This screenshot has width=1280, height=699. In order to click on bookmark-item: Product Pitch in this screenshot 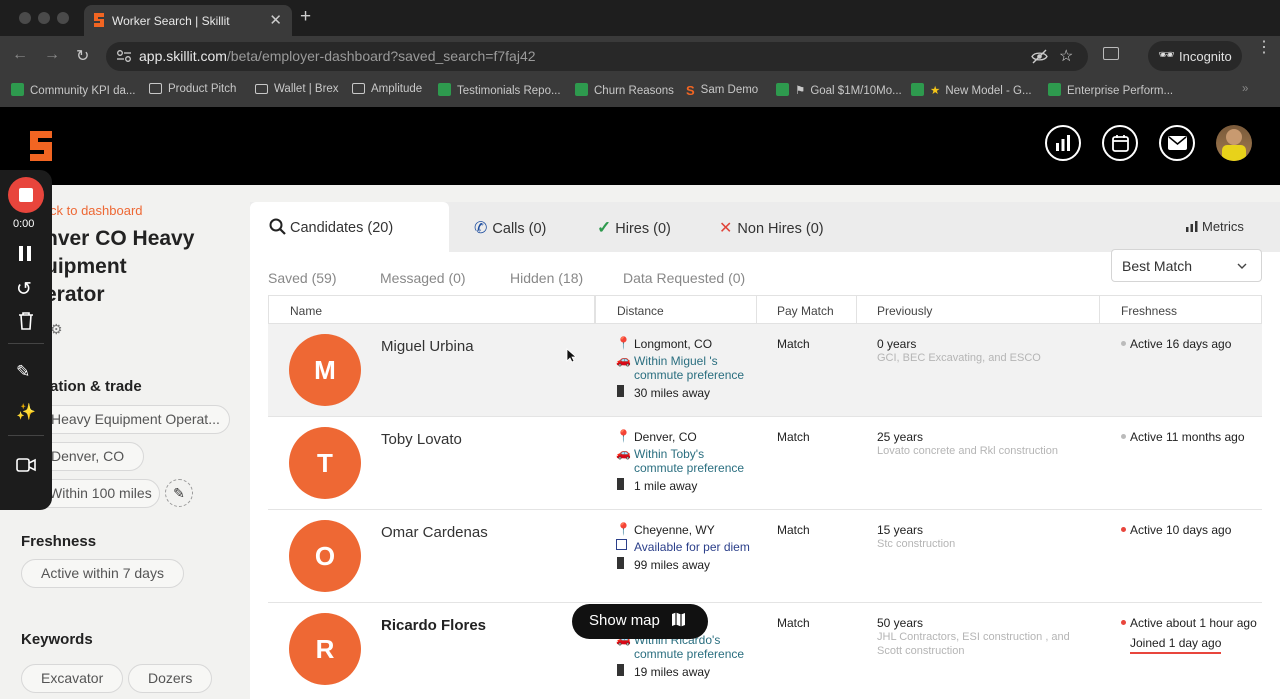, I will do `click(192, 89)`.